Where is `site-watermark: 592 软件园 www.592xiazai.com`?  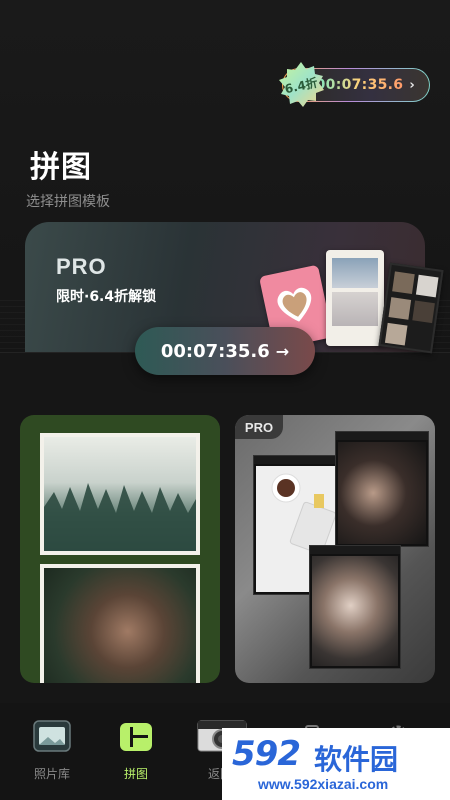
site-watermark: 592 软件园 www.592xiazai.com is located at coordinates (336, 764).